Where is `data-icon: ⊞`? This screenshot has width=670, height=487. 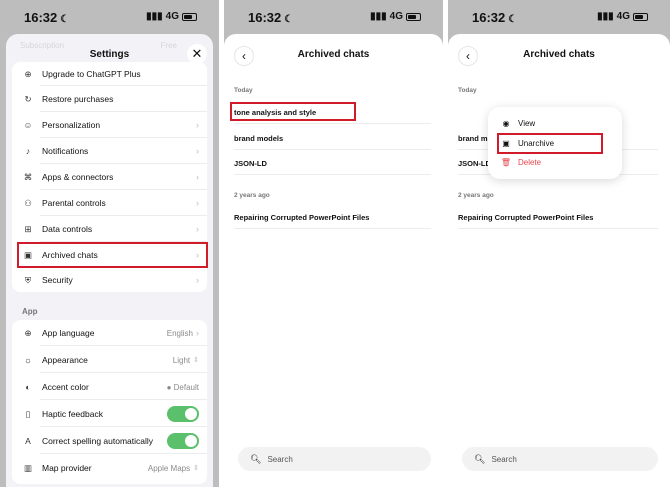
data-icon: ⊞ is located at coordinates (28, 228).